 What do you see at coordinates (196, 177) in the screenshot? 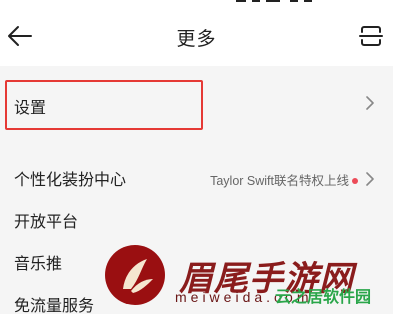
I see `menu-item-personalization: 个性化装扮中心 Taylor Swift联名特权上线` at bounding box center [196, 177].